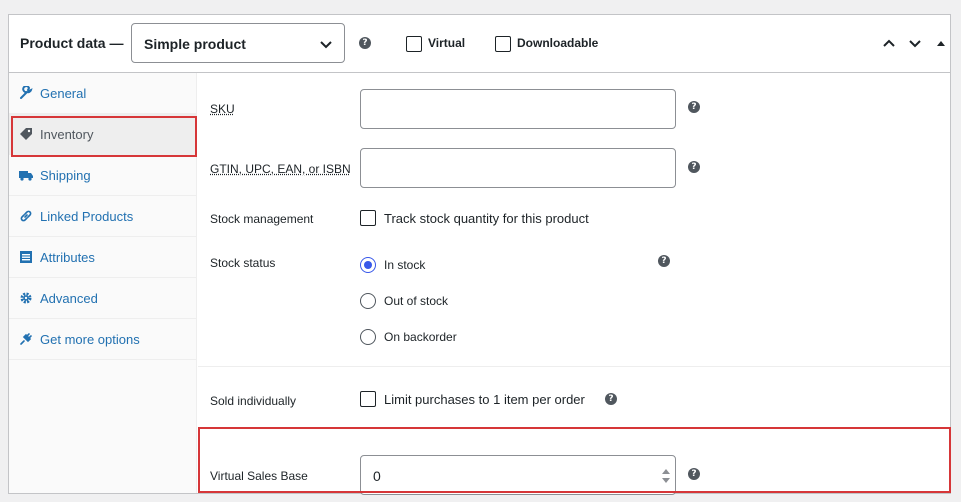 Image resolution: width=961 pixels, height=502 pixels. I want to click on out-of-stock-label: Out of stock, so click(416, 301).